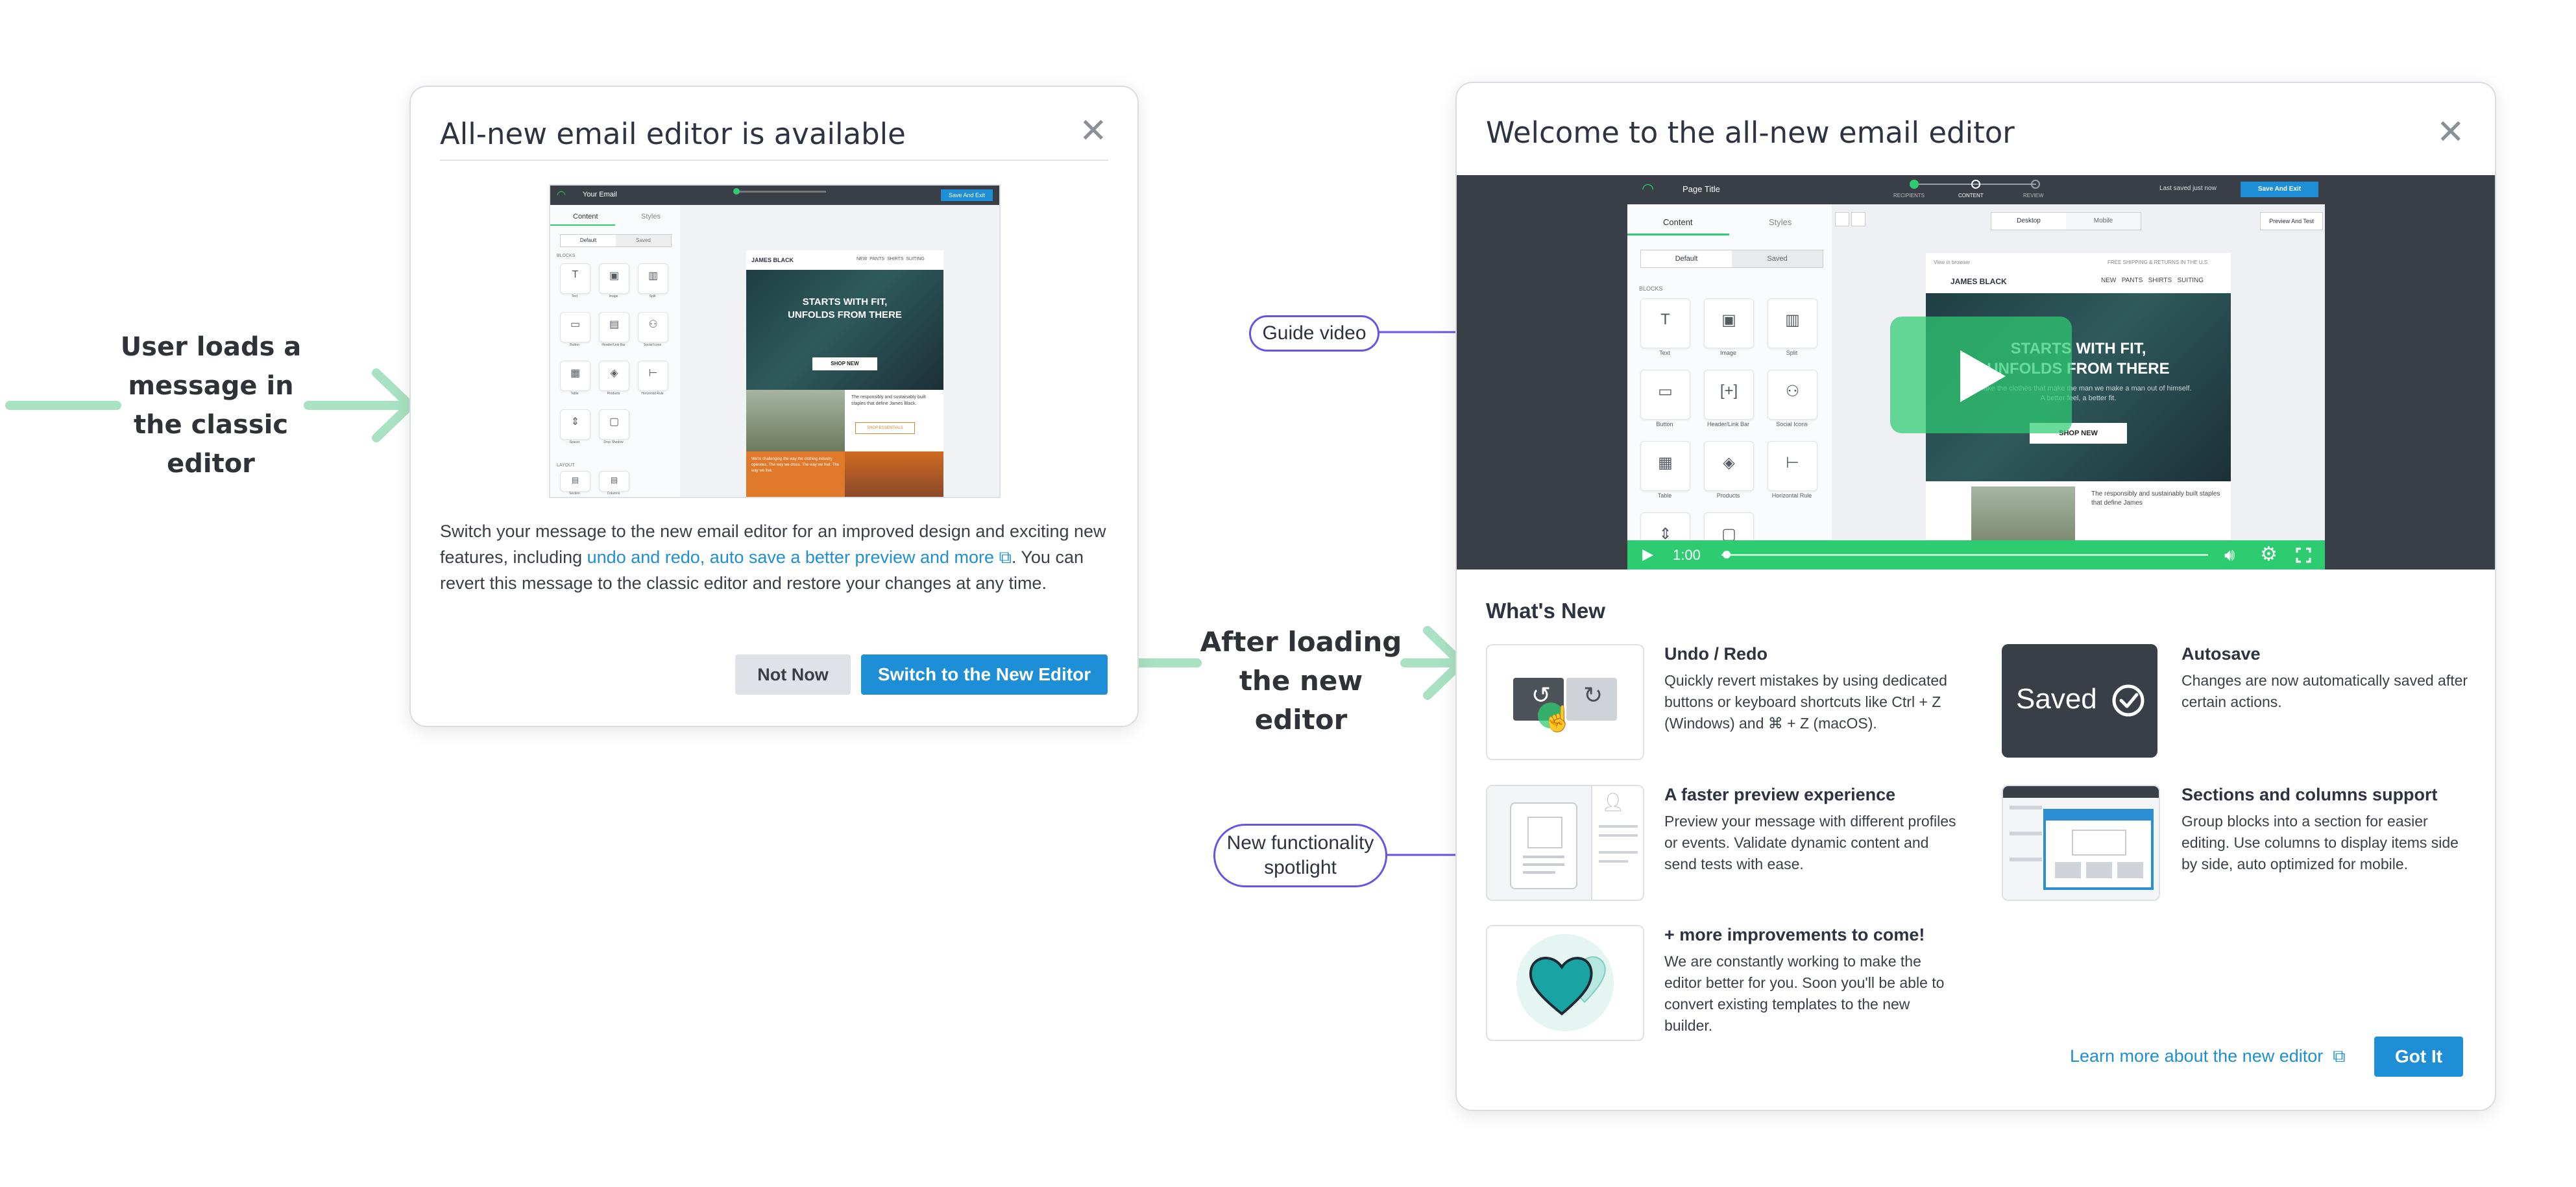 Image resolution: width=2576 pixels, height=1187 pixels. Describe the element at coordinates (1728, 495) in the screenshot. I see `video-block-label: Products` at that location.